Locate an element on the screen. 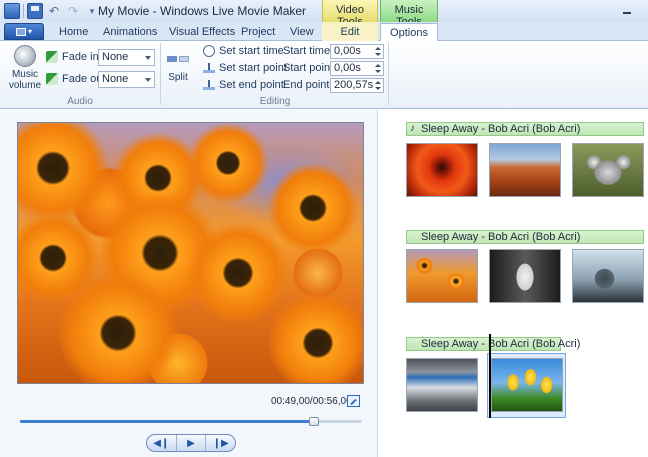  clip-tulips is located at coordinates (527, 385).